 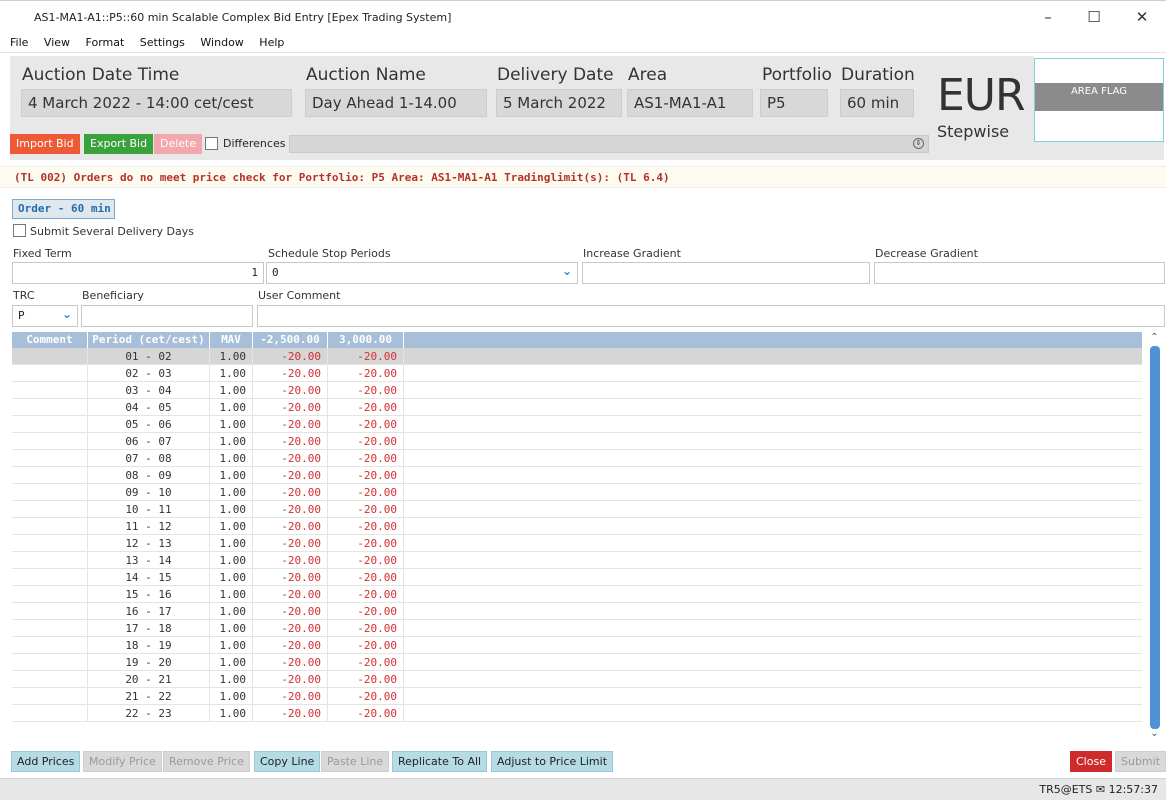 I want to click on period-cell: 13 - 14, so click(x=149, y=560).